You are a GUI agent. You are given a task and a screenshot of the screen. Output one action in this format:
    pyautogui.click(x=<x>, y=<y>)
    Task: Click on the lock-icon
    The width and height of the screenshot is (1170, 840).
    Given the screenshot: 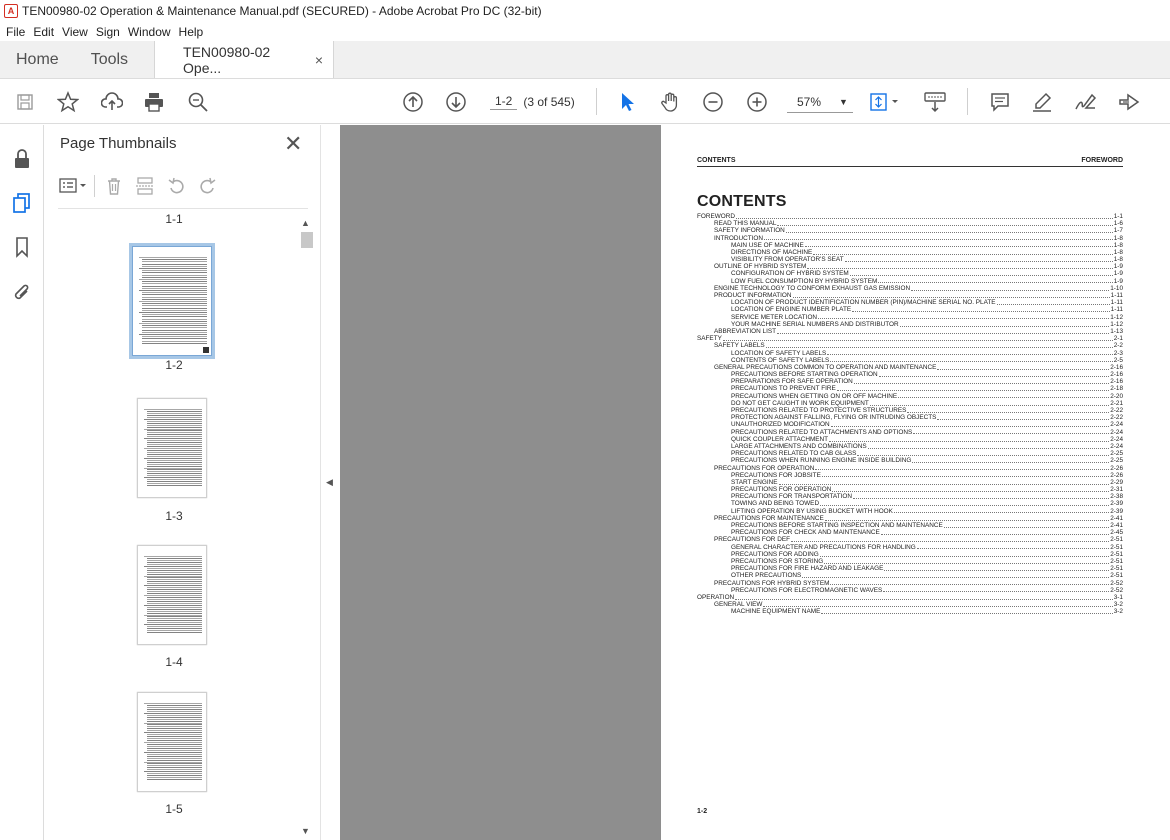 What is the action you would take?
    pyautogui.click(x=22, y=159)
    